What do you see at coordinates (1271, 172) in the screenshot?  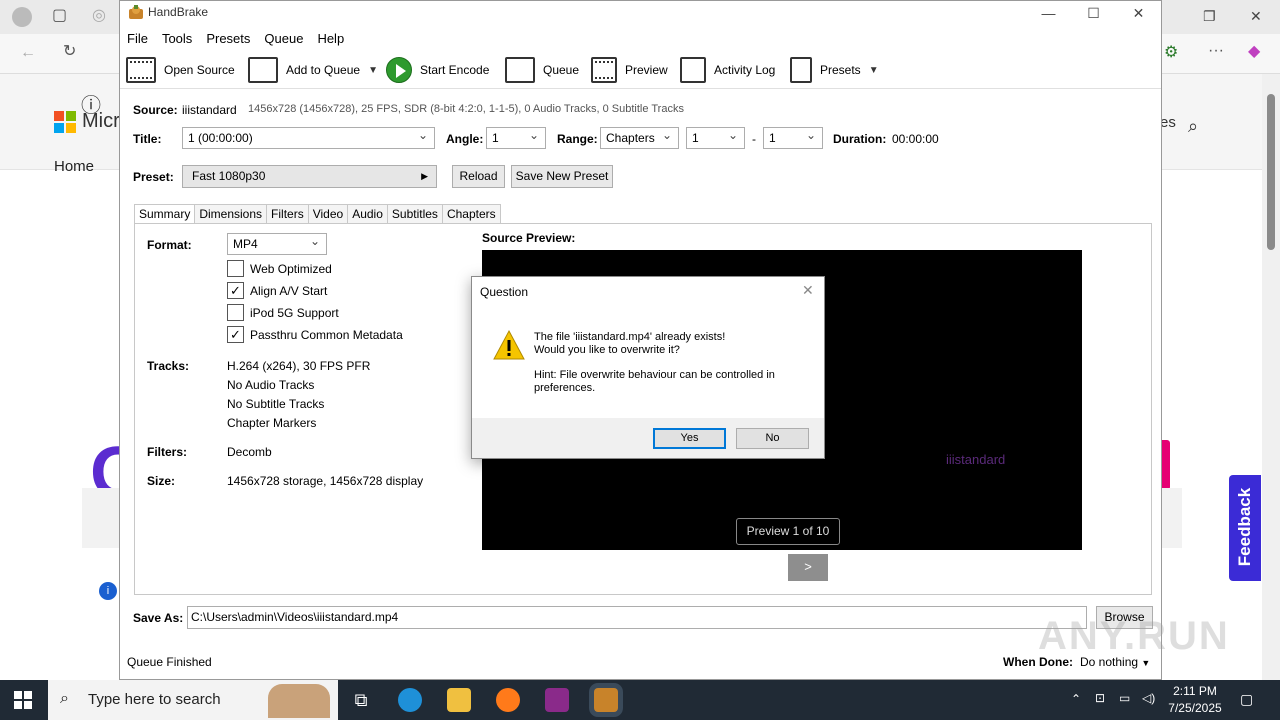 I see `scrollbar-thumb` at bounding box center [1271, 172].